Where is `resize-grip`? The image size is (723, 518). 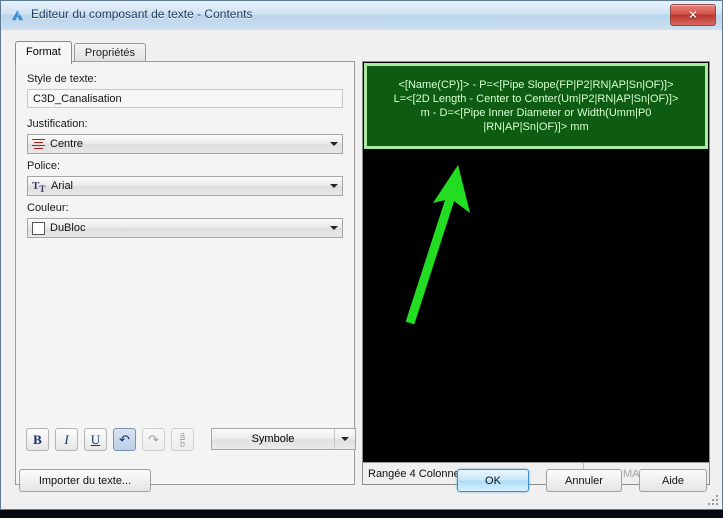
resize-grip is located at coordinates (714, 501).